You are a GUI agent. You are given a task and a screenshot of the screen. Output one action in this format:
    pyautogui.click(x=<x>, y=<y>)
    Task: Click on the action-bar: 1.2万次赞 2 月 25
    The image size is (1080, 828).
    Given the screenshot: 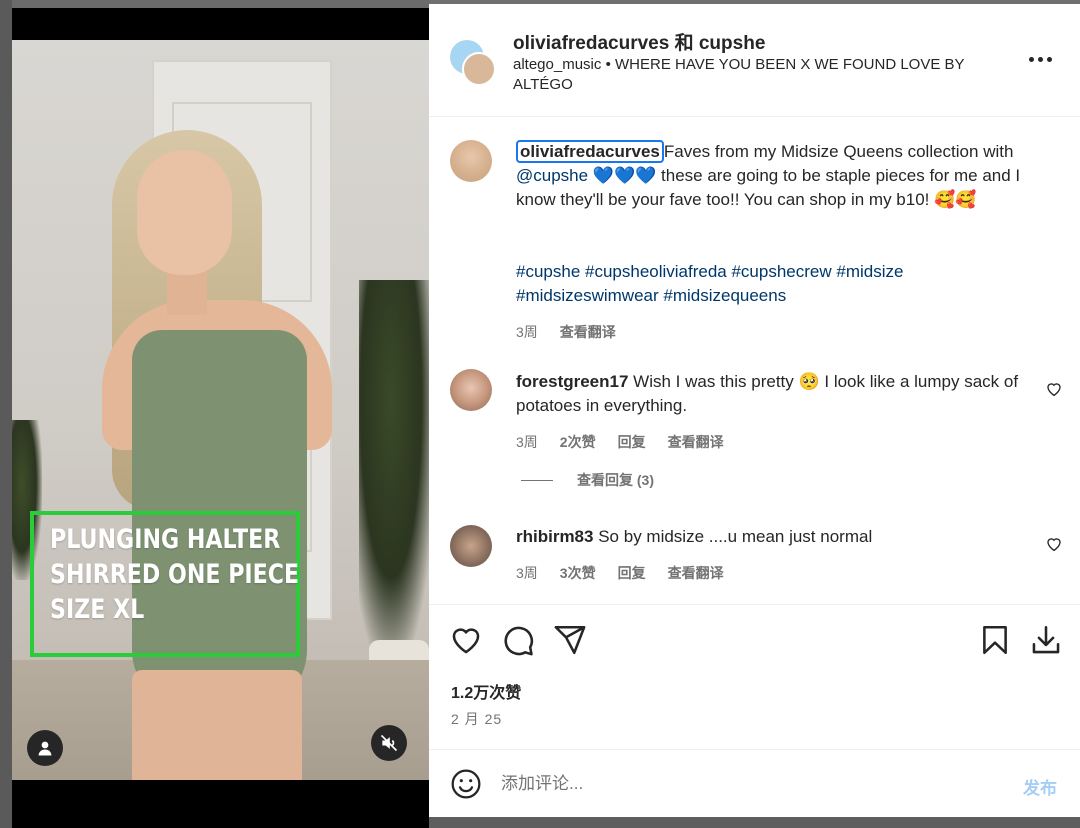 What is the action you would take?
    pyautogui.click(x=754, y=676)
    